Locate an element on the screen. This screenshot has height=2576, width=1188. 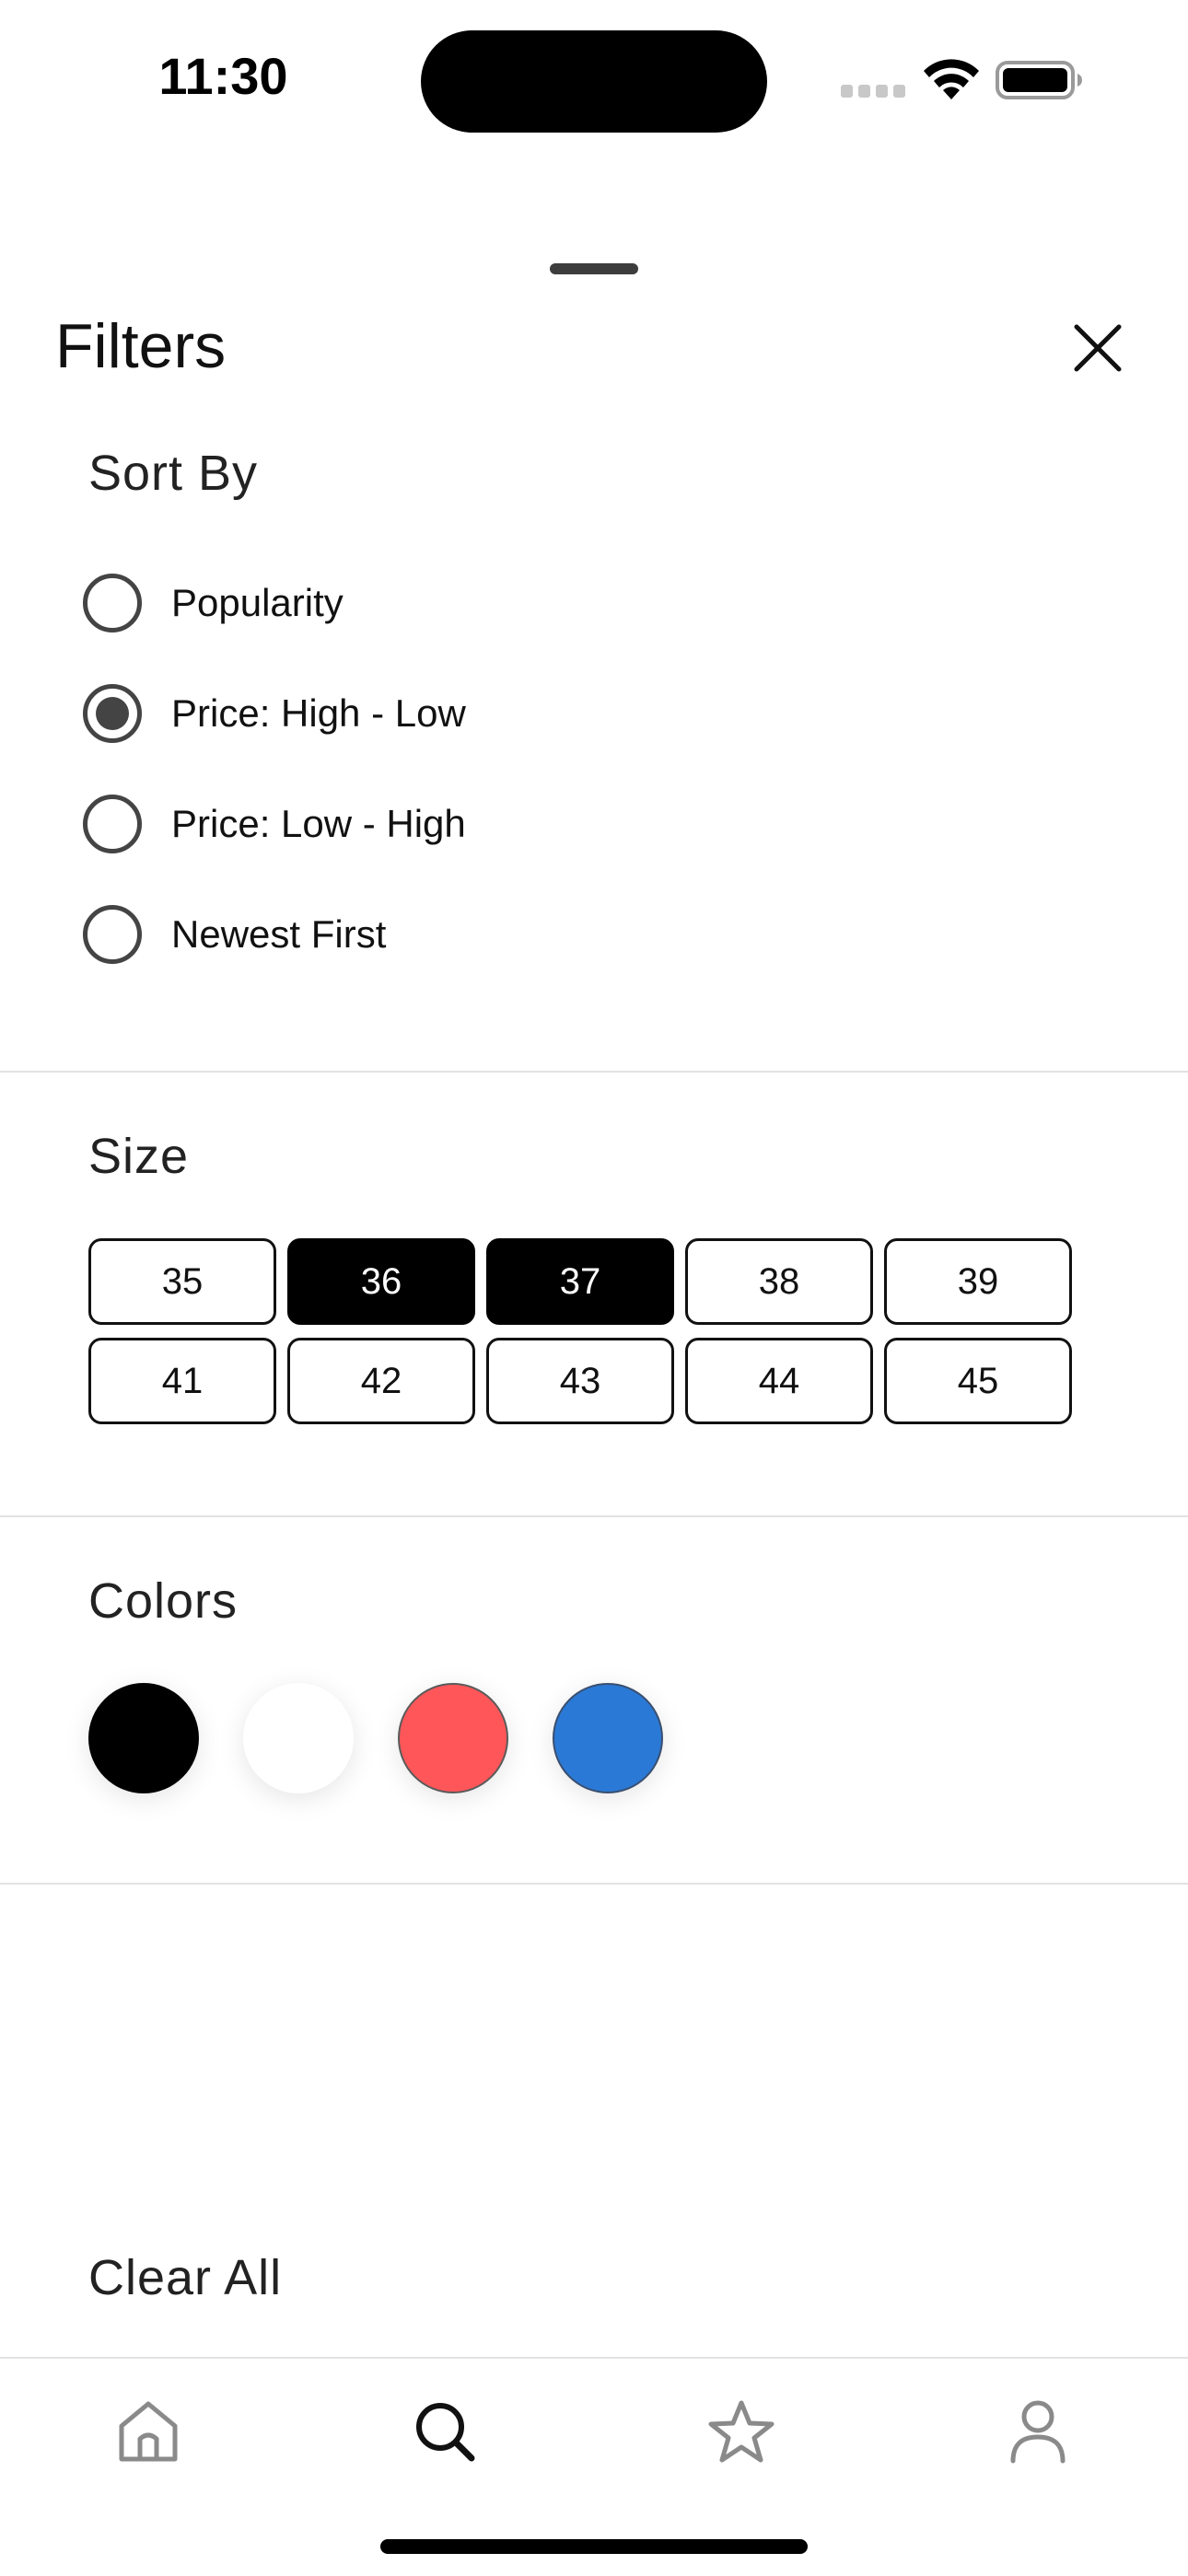
color-swatch-red is located at coordinates (453, 1738).